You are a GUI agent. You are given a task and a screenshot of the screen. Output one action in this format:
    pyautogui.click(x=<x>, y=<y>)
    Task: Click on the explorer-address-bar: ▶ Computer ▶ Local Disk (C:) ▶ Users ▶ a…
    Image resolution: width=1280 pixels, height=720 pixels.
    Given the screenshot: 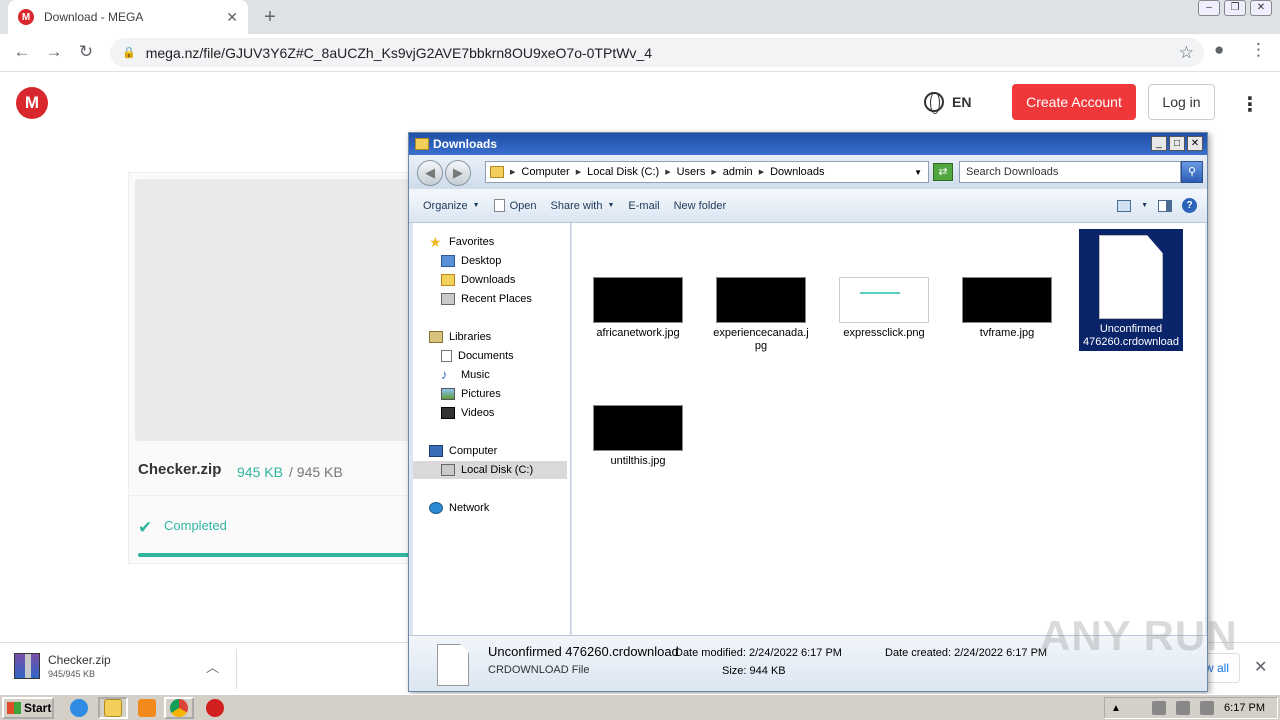 What is the action you would take?
    pyautogui.click(x=707, y=172)
    